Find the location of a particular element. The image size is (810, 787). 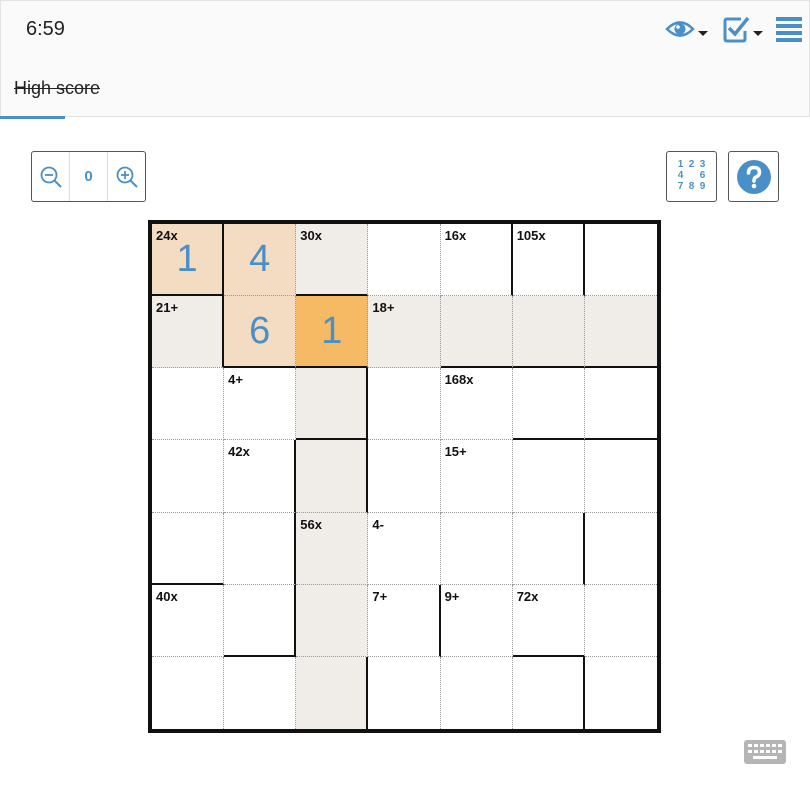

cage-clue: 40x is located at coordinates (167, 596).